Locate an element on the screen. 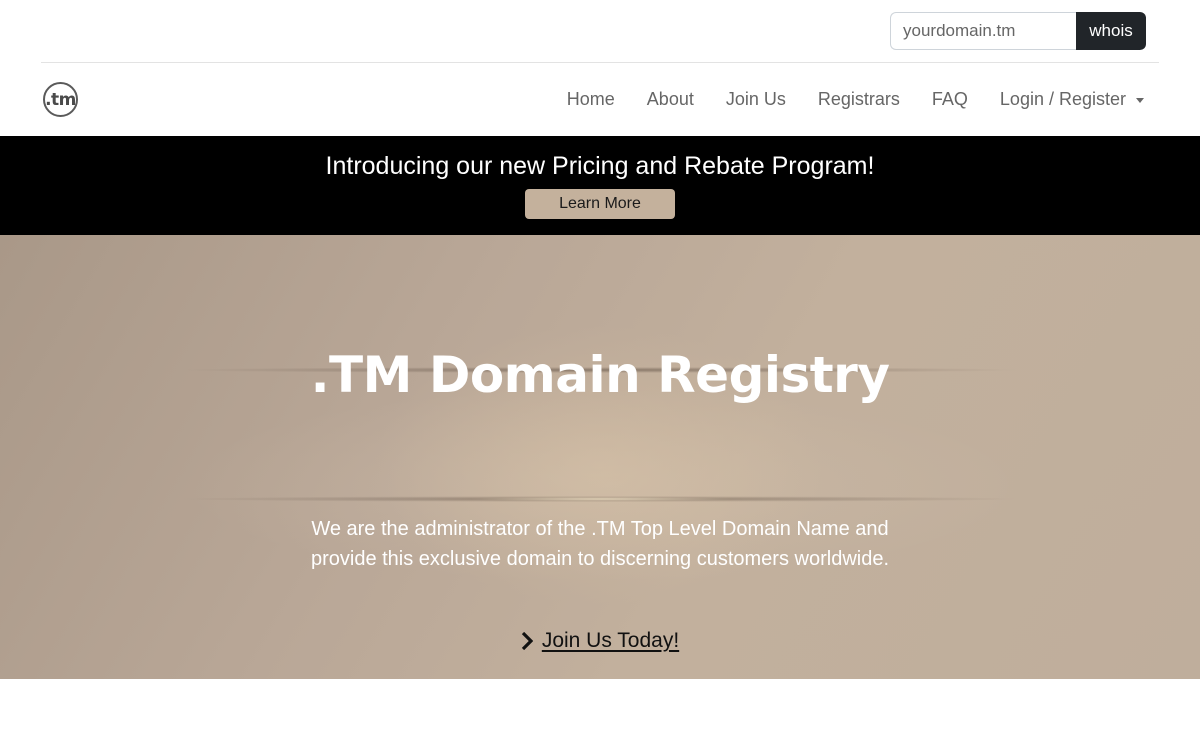 This screenshot has height=740, width=1200. utility-bar: whois is located at coordinates (600, 31).